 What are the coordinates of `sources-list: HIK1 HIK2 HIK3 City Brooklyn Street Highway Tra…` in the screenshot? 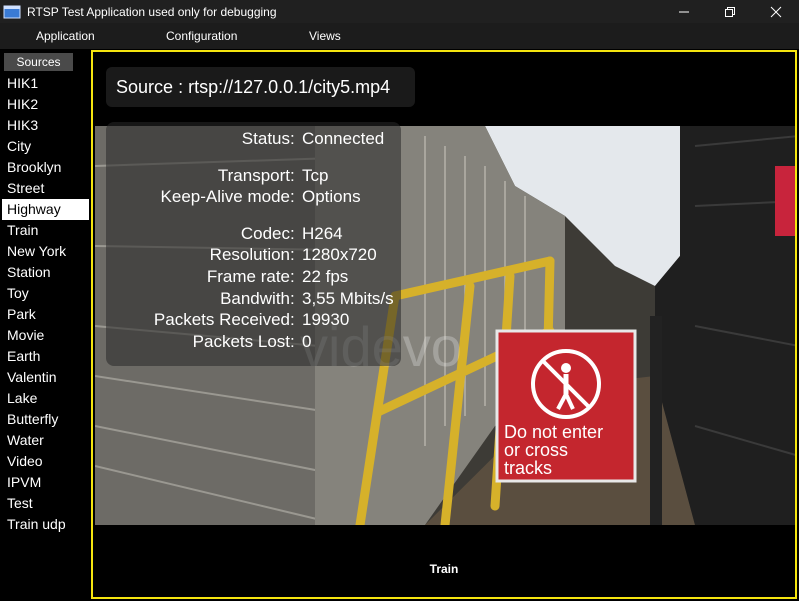 It's located at (45, 304).